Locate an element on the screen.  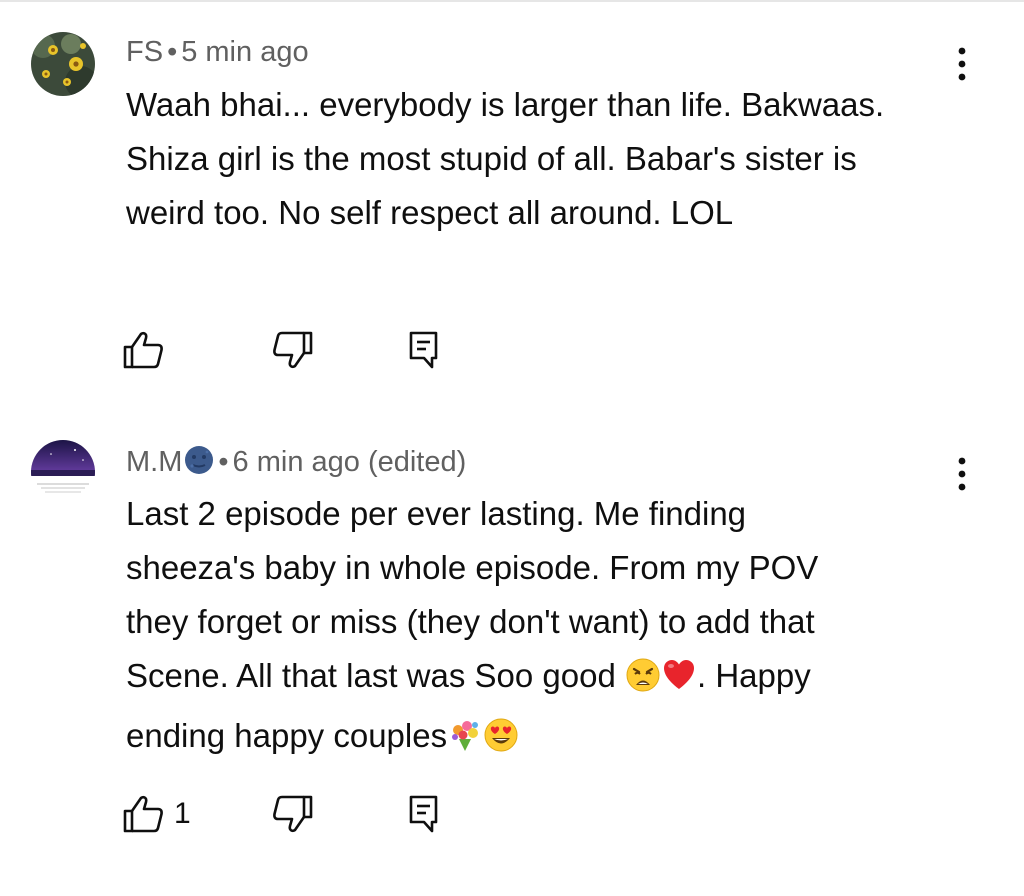
night-scene-avatar-icon is located at coordinates (63, 472).